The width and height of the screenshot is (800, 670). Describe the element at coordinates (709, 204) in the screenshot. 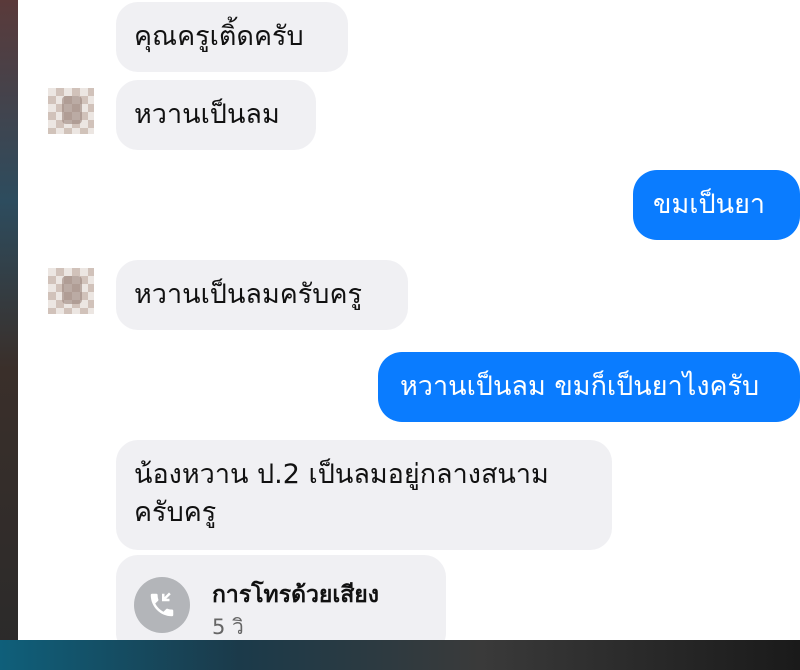

I see `message-text: ขมเป็นยา` at that location.